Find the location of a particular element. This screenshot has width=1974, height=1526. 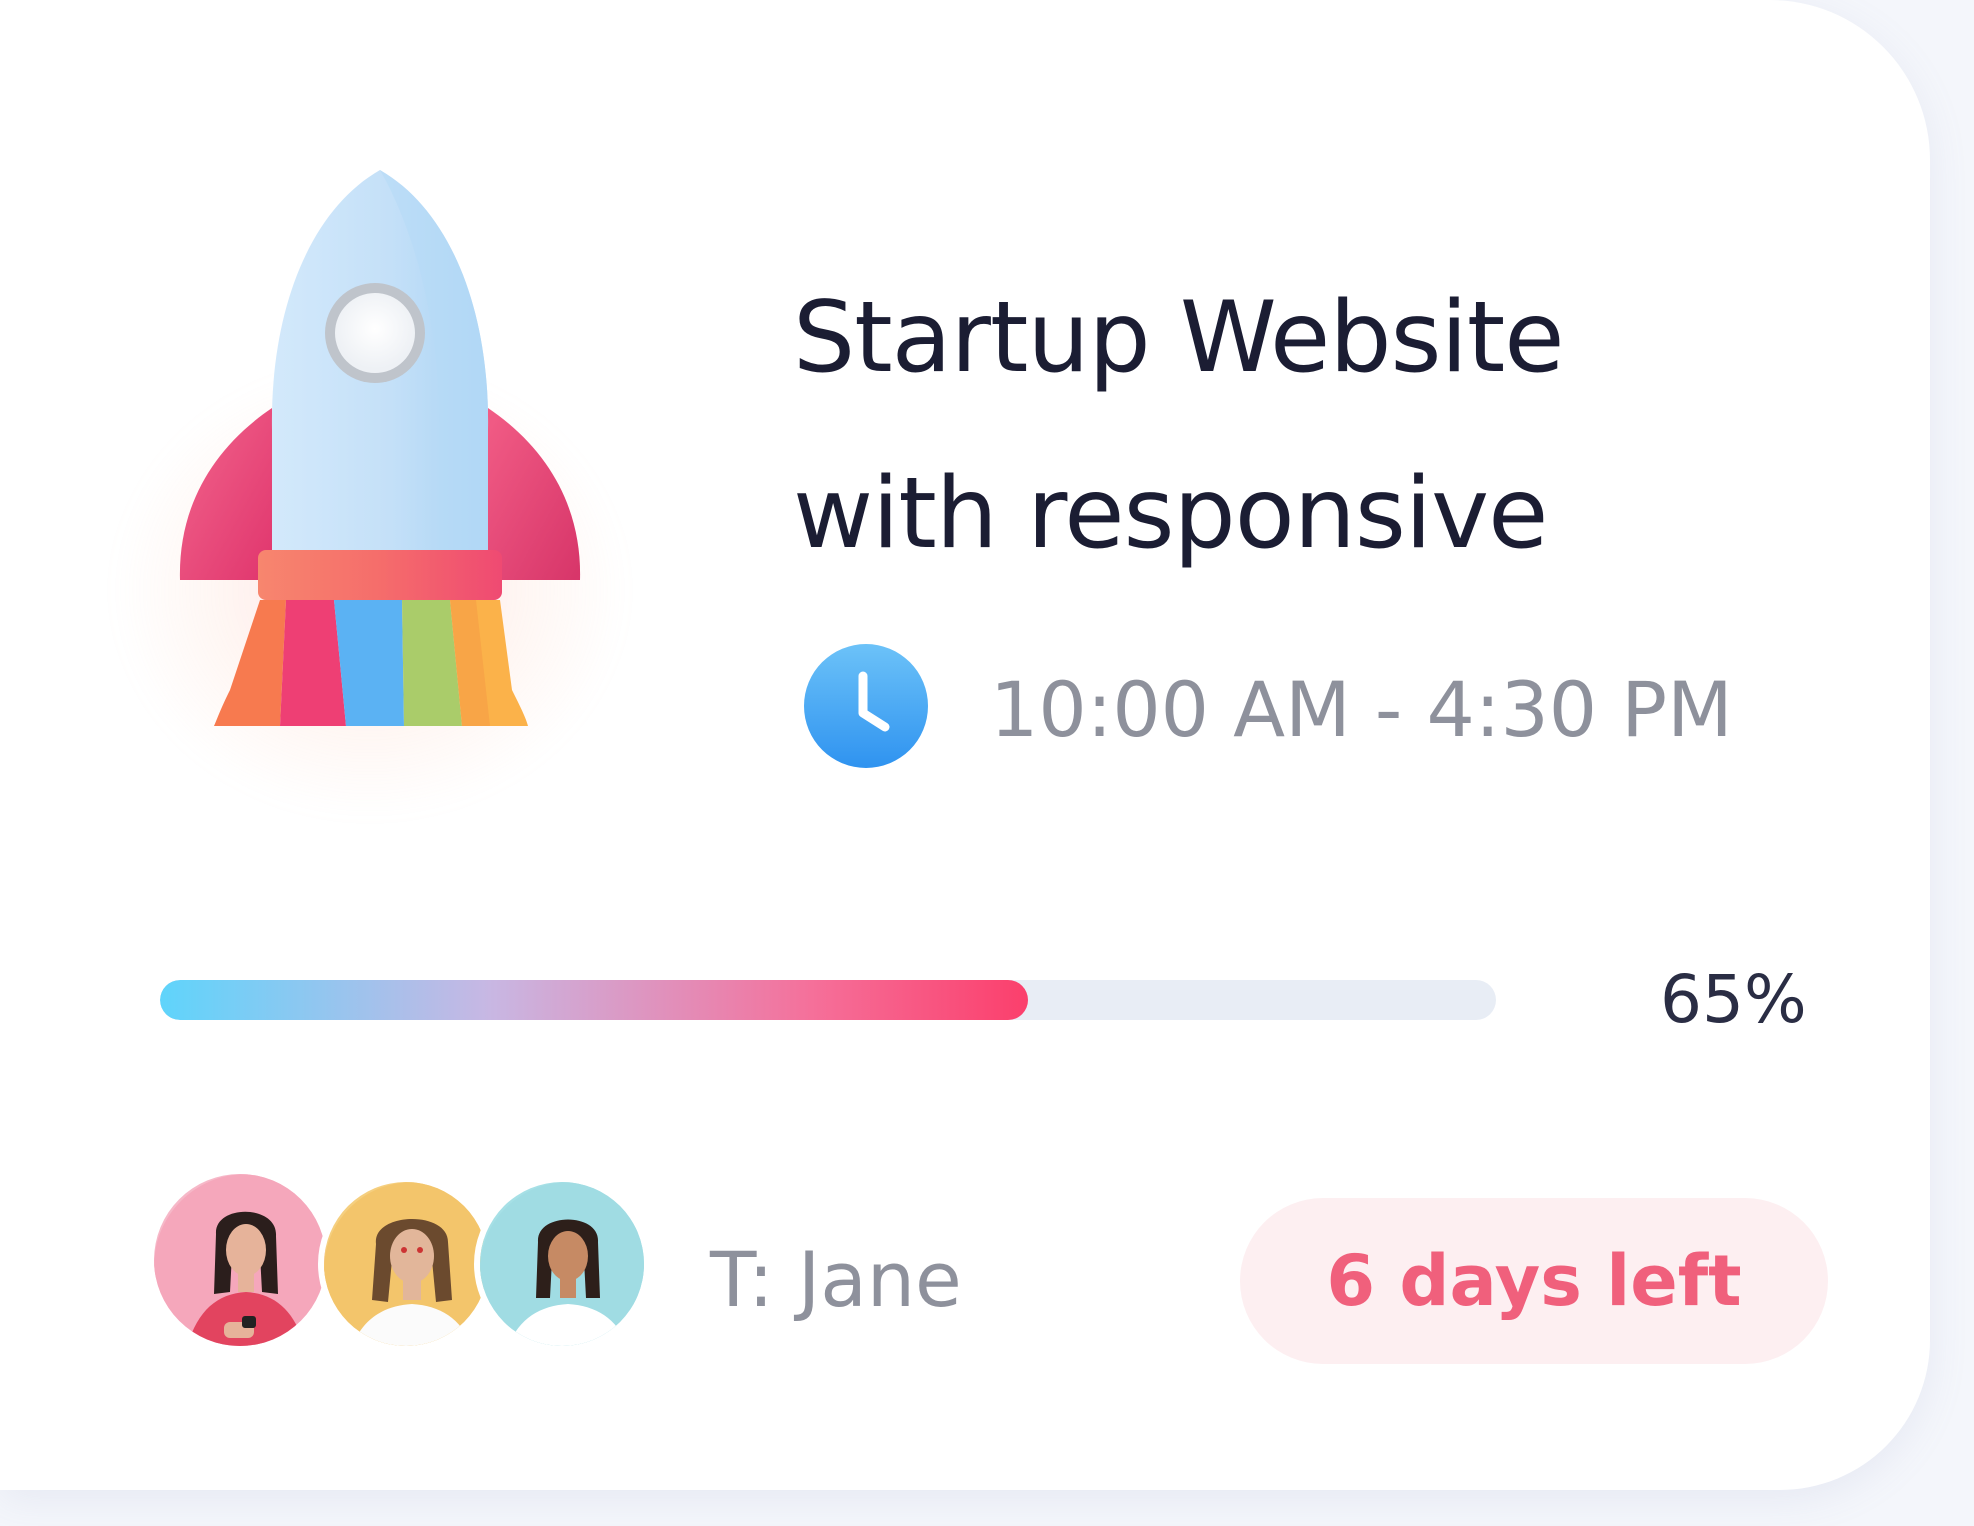

rocket-icon is located at coordinates (380, 448).